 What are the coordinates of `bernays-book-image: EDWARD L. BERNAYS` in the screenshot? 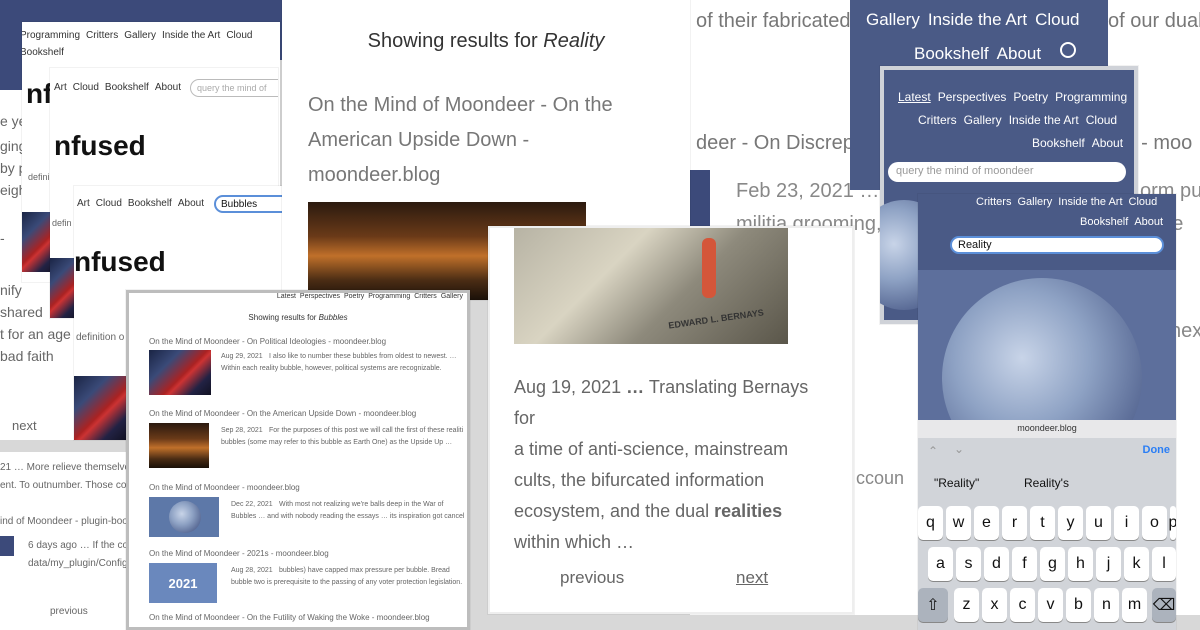 It's located at (651, 286).